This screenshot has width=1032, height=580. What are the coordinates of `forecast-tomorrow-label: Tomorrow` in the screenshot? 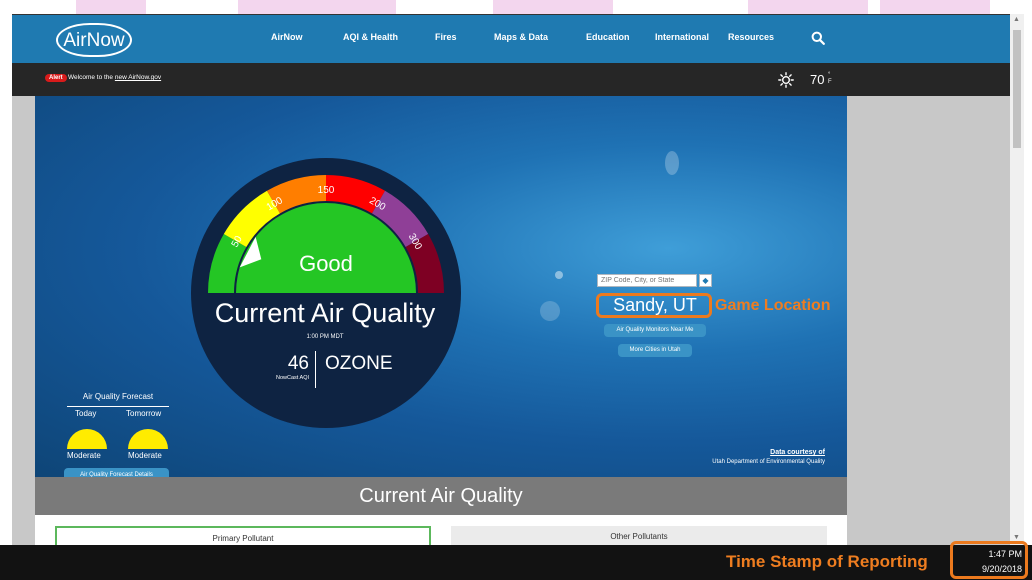 It's located at (144, 413).